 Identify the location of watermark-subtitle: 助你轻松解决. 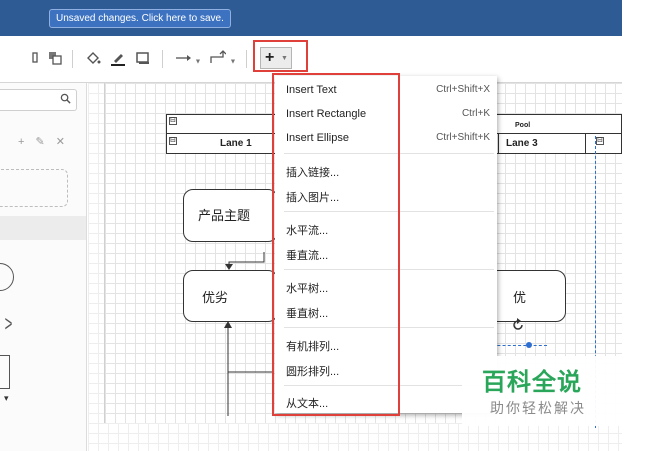
(538, 408).